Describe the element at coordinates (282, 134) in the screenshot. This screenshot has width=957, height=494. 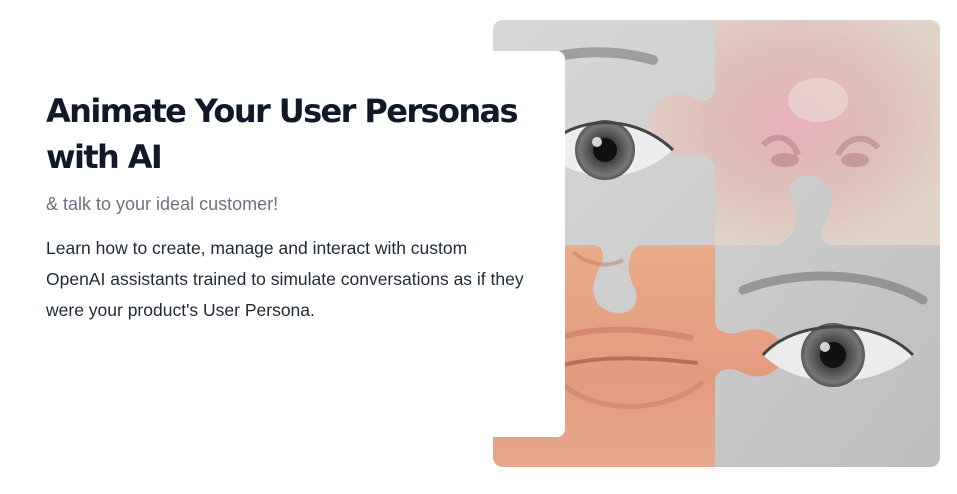
I see `page-title: Animate Your User Personas with AI` at that location.